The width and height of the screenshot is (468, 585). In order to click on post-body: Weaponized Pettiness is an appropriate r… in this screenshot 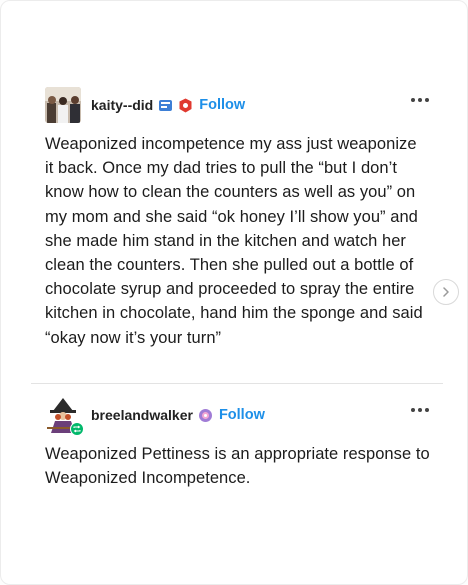, I will do `click(237, 466)`.